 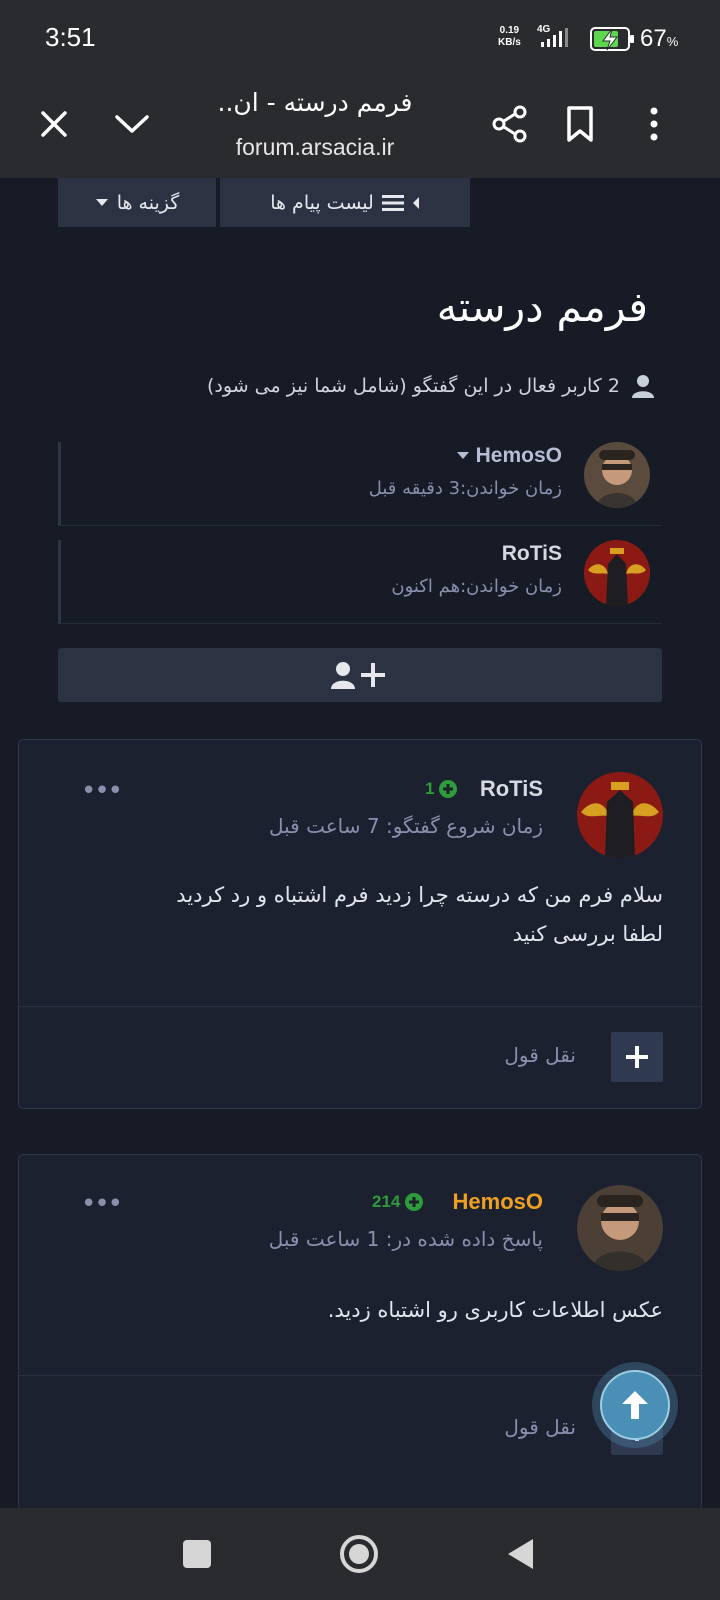 What do you see at coordinates (405, 1239) in the screenshot?
I see `post-time: پاسخ داده شده در: 1 ساعت قبل` at bounding box center [405, 1239].